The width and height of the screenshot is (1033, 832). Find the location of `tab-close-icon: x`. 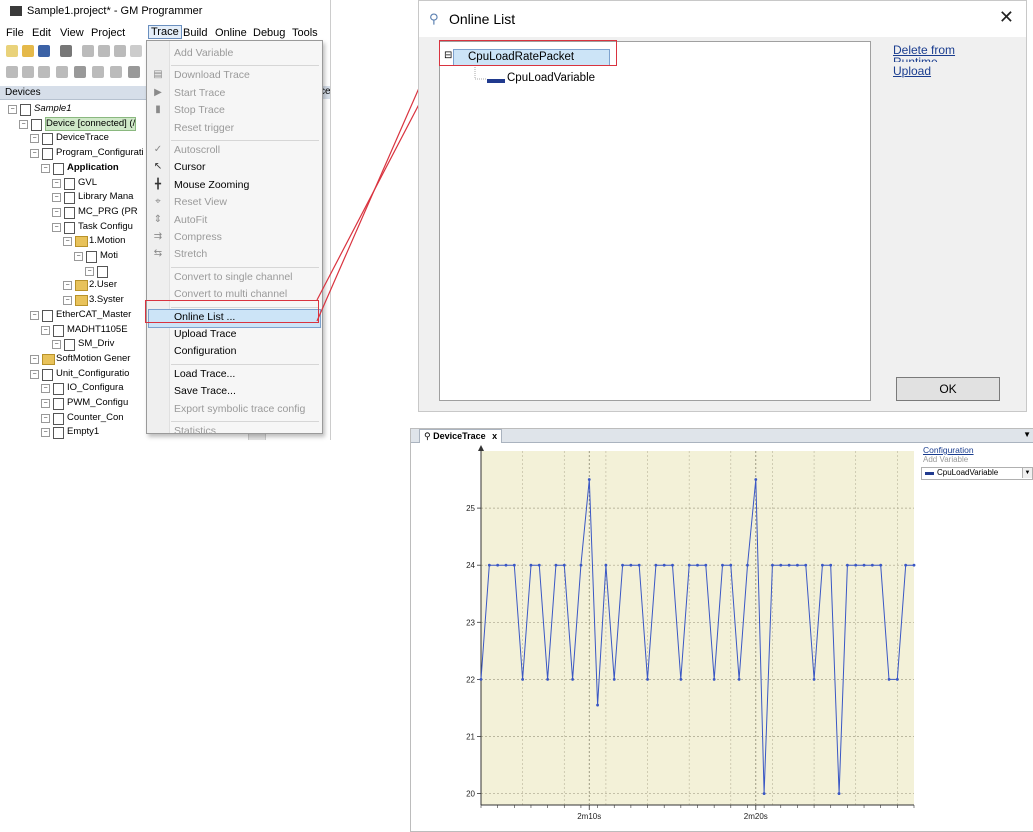

tab-close-icon: x is located at coordinates (494, 436).